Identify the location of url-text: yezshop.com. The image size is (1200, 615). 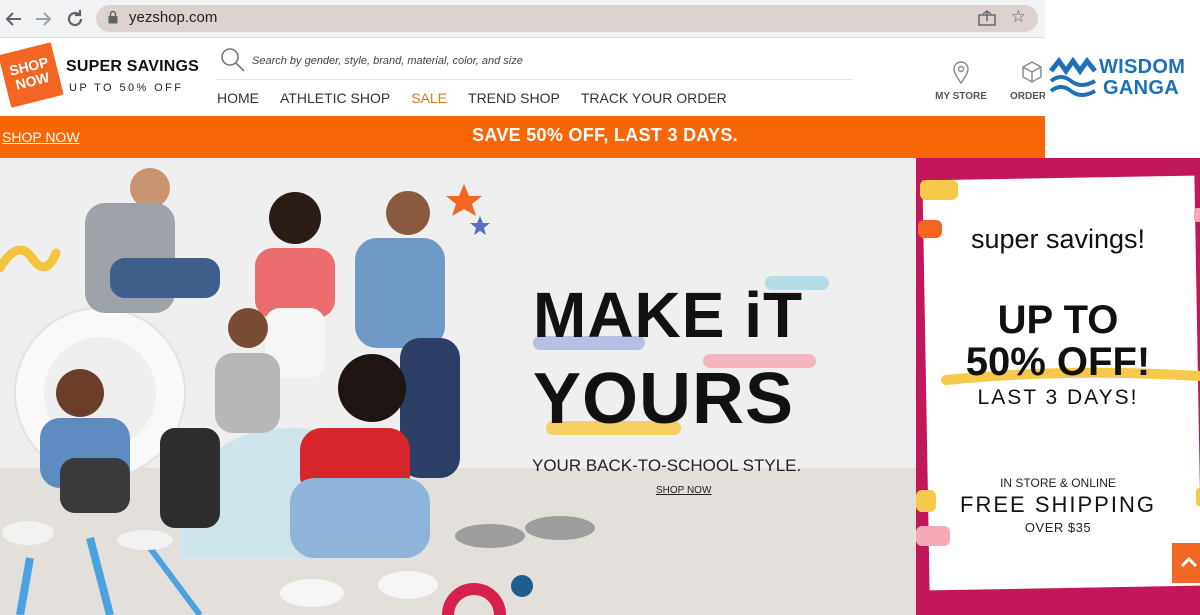
(173, 17).